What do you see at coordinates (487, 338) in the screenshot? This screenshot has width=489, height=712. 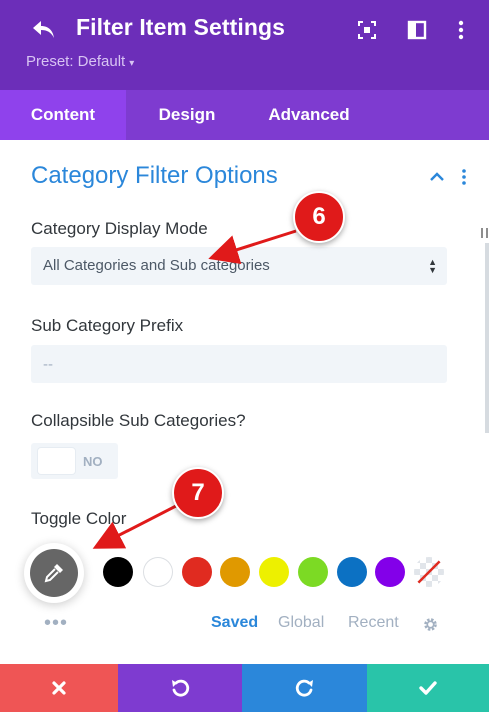 I see `scrollbar` at bounding box center [487, 338].